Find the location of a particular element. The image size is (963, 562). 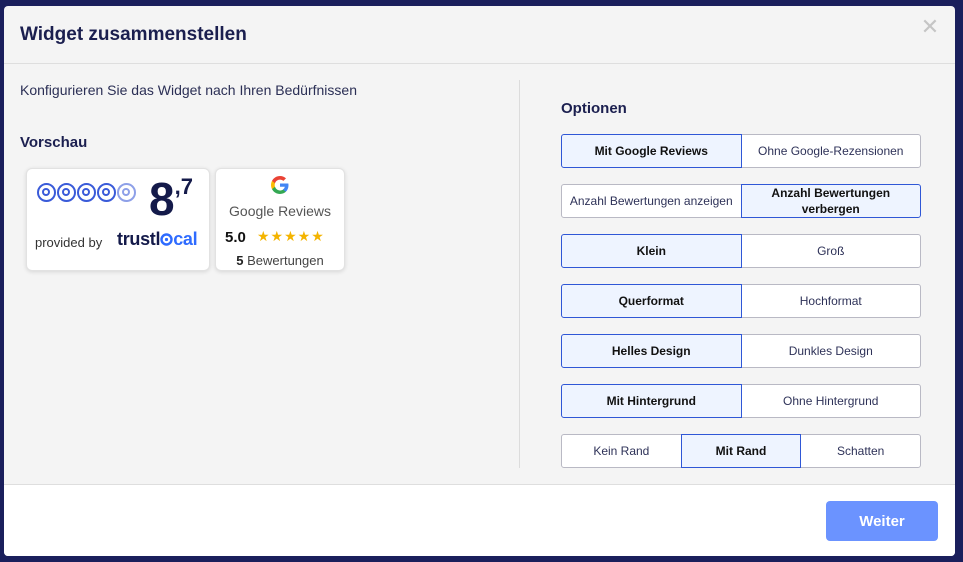

google-rating-value: 5.0 is located at coordinates (235, 237).